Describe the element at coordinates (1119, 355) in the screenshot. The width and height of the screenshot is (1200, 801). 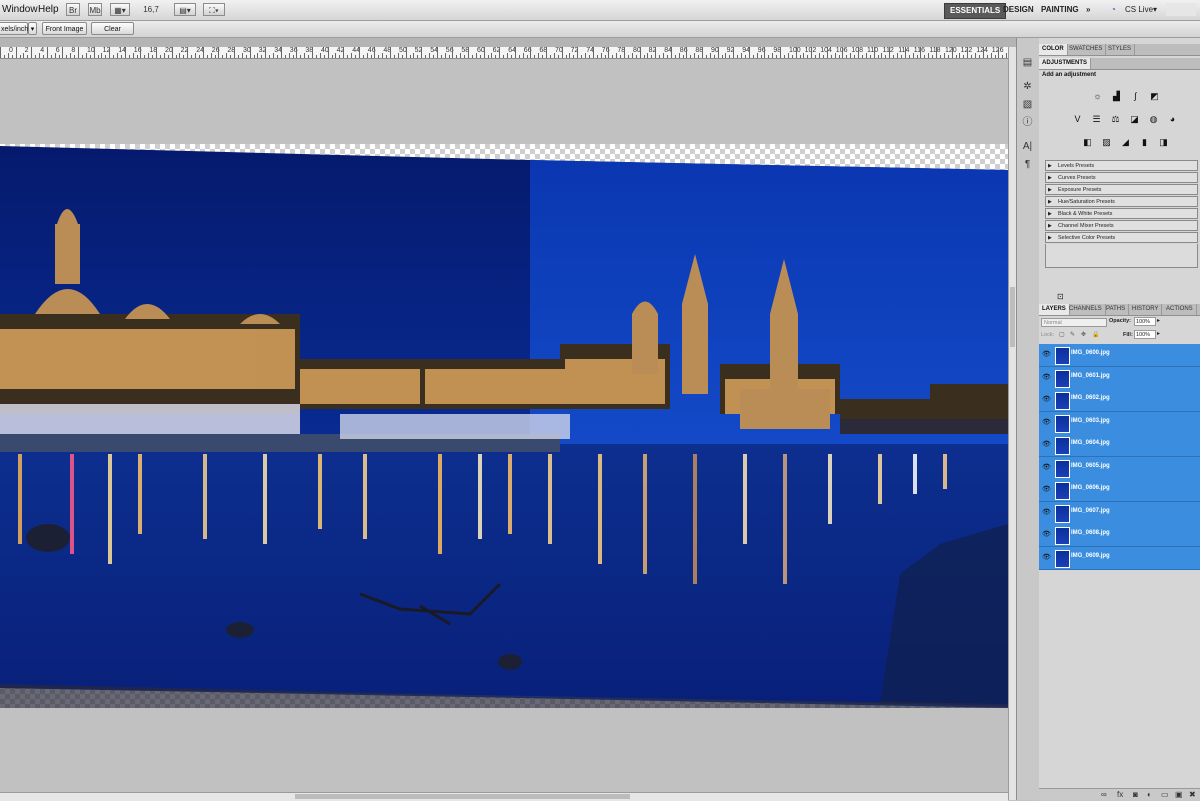
I see `layer-row: 👁 IMG_0600.jpg` at that location.